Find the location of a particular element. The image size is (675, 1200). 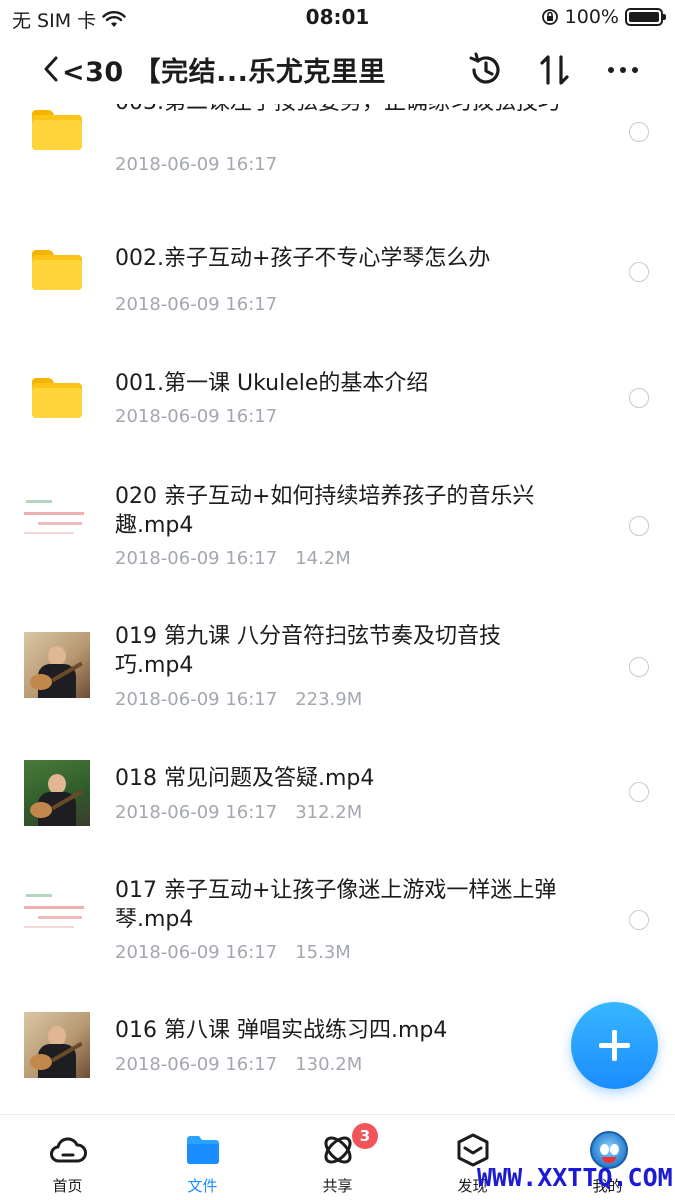

battery-group: 100% is located at coordinates (603, 17).